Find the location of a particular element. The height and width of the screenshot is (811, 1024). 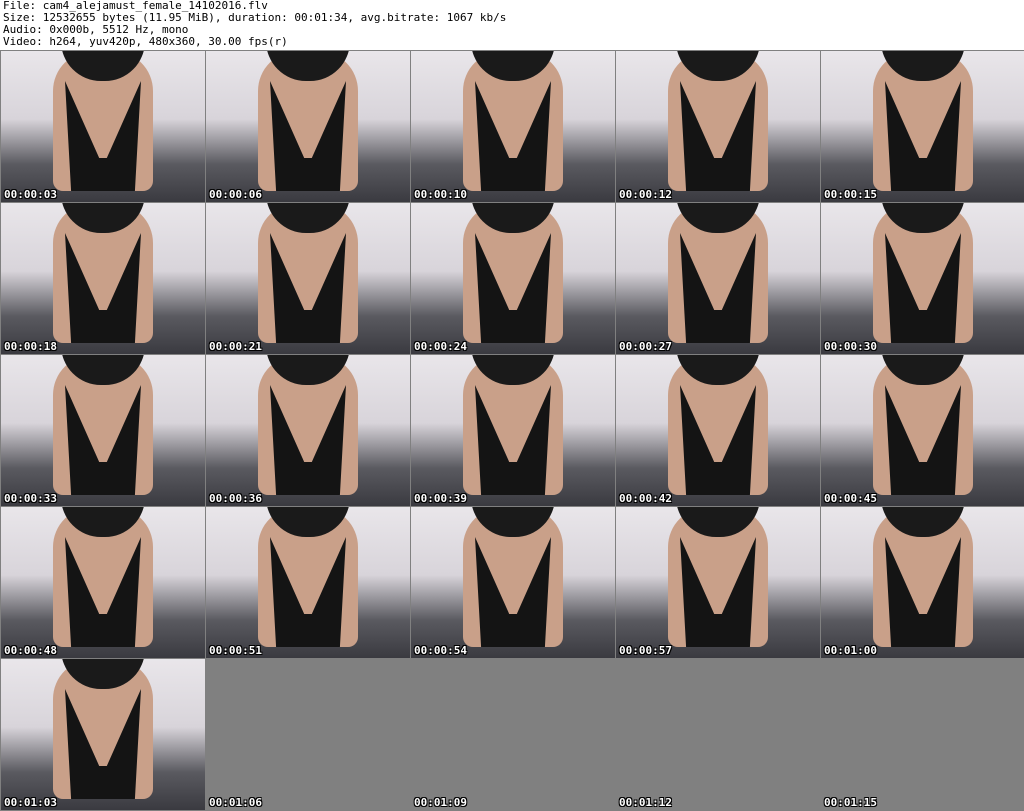

thumbnail-frame: 00:00:06 is located at coordinates (308, 126).